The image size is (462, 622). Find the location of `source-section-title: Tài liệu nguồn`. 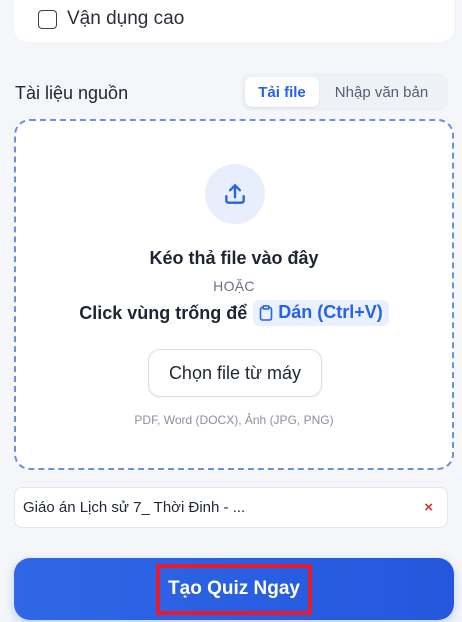

source-section-title: Tài liệu nguồn is located at coordinates (72, 93).